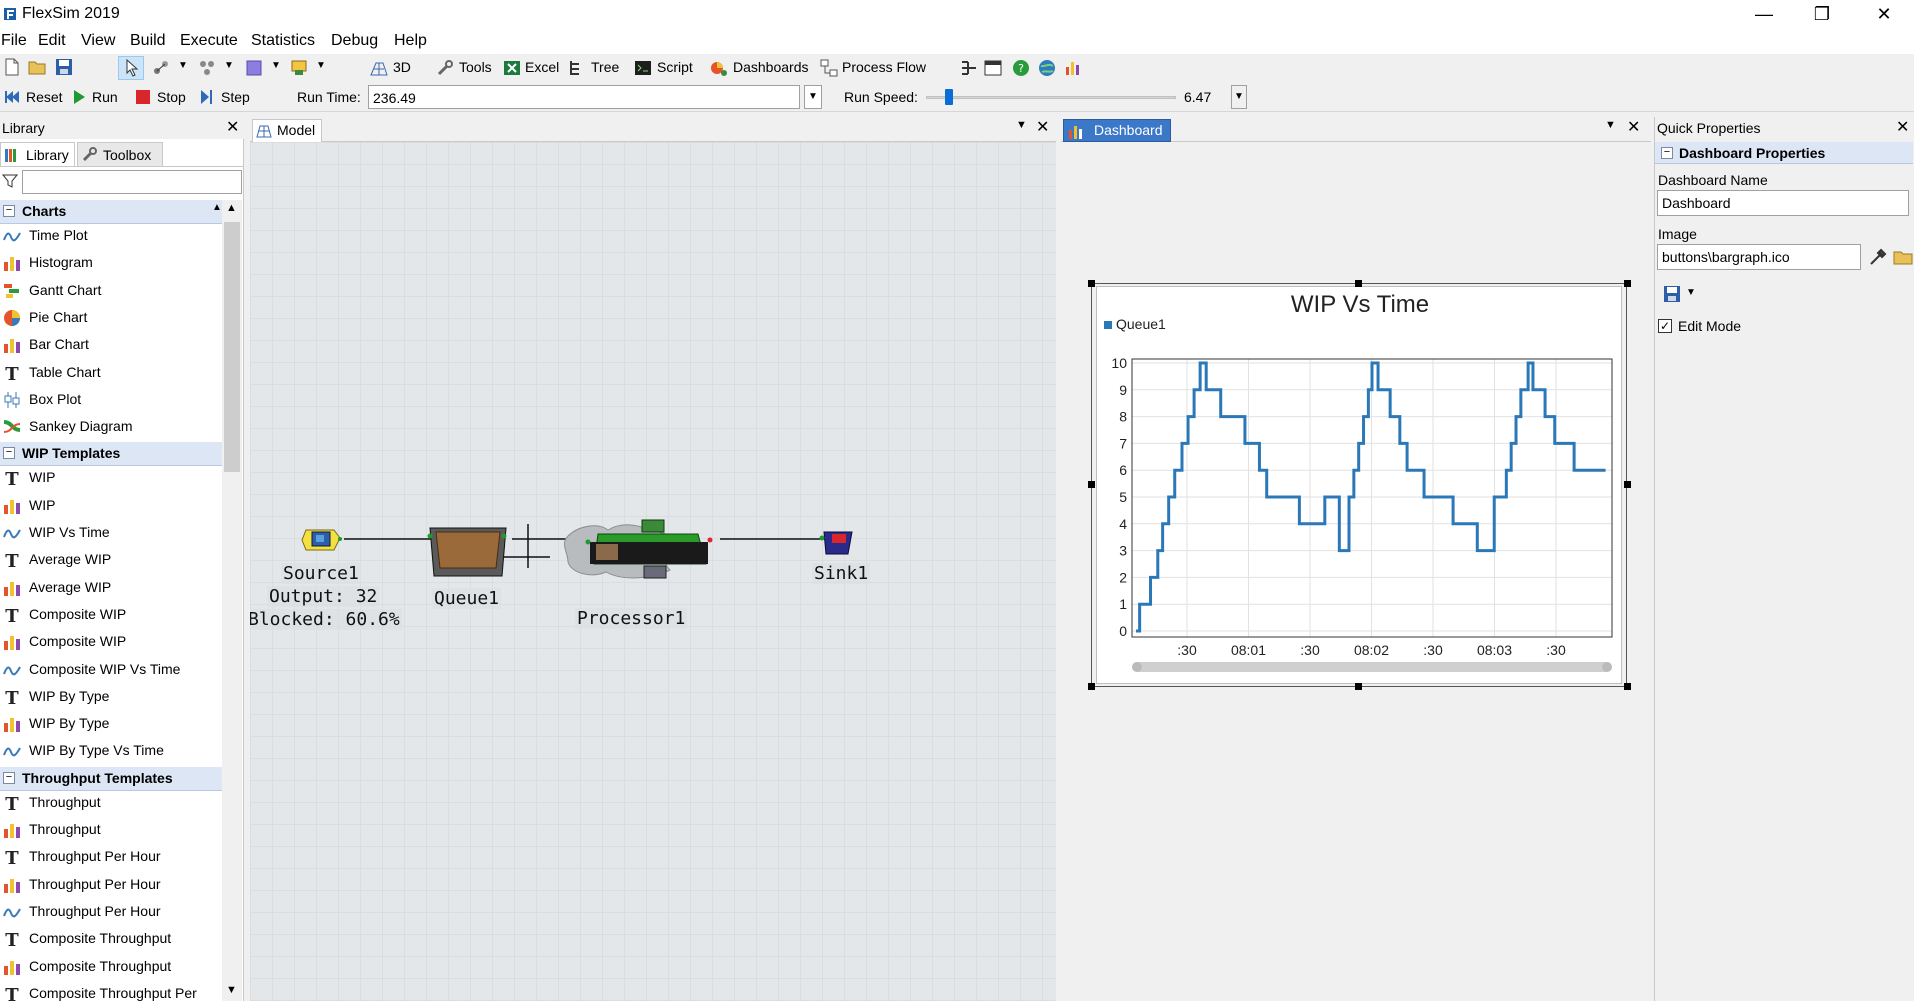 The image size is (1914, 1001). What do you see at coordinates (235, 97) in the screenshot?
I see `step-button: Step` at bounding box center [235, 97].